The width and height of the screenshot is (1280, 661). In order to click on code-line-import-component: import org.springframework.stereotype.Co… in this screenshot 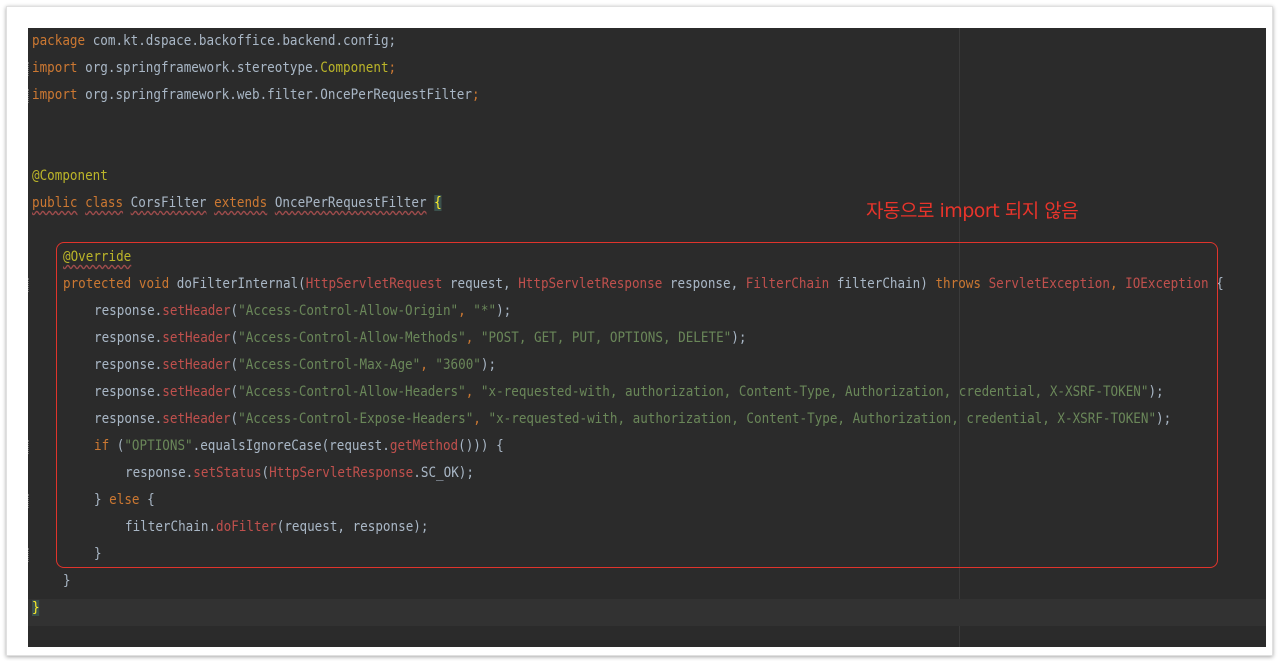, I will do `click(214, 68)`.